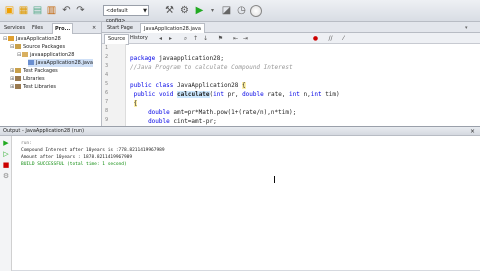  I want to click on line-gutter: 12345678910, so click(114, 88).